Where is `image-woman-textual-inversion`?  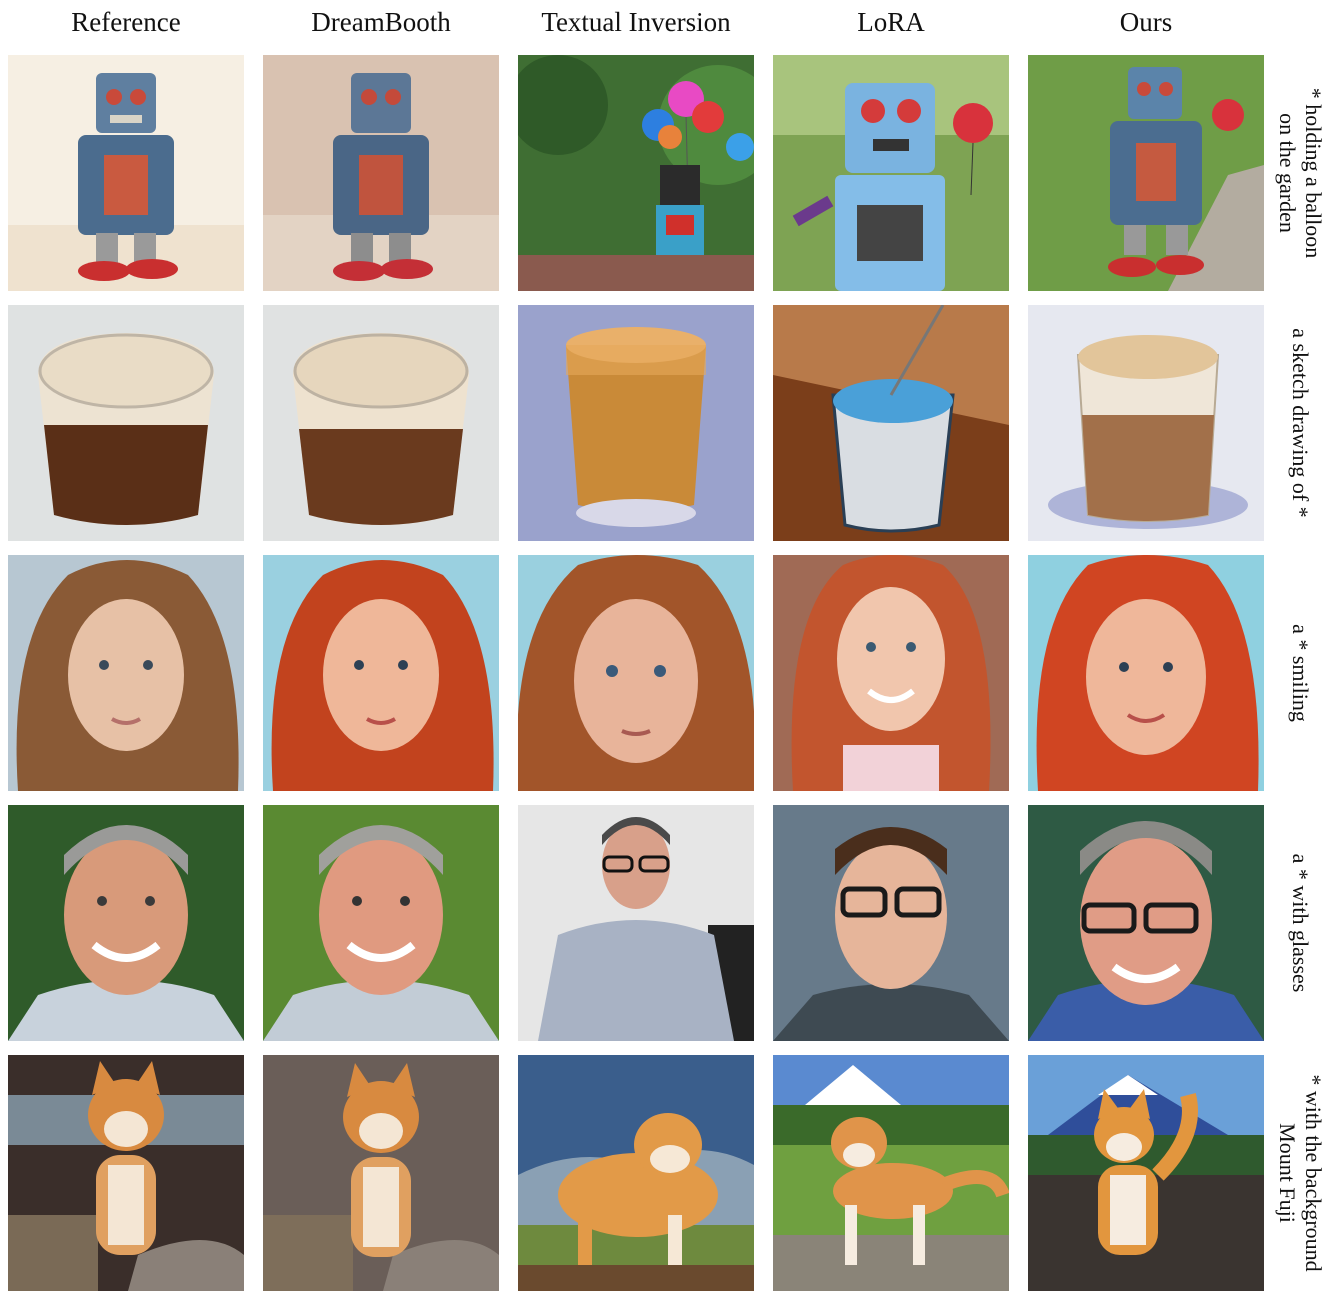 image-woman-textual-inversion is located at coordinates (636, 673).